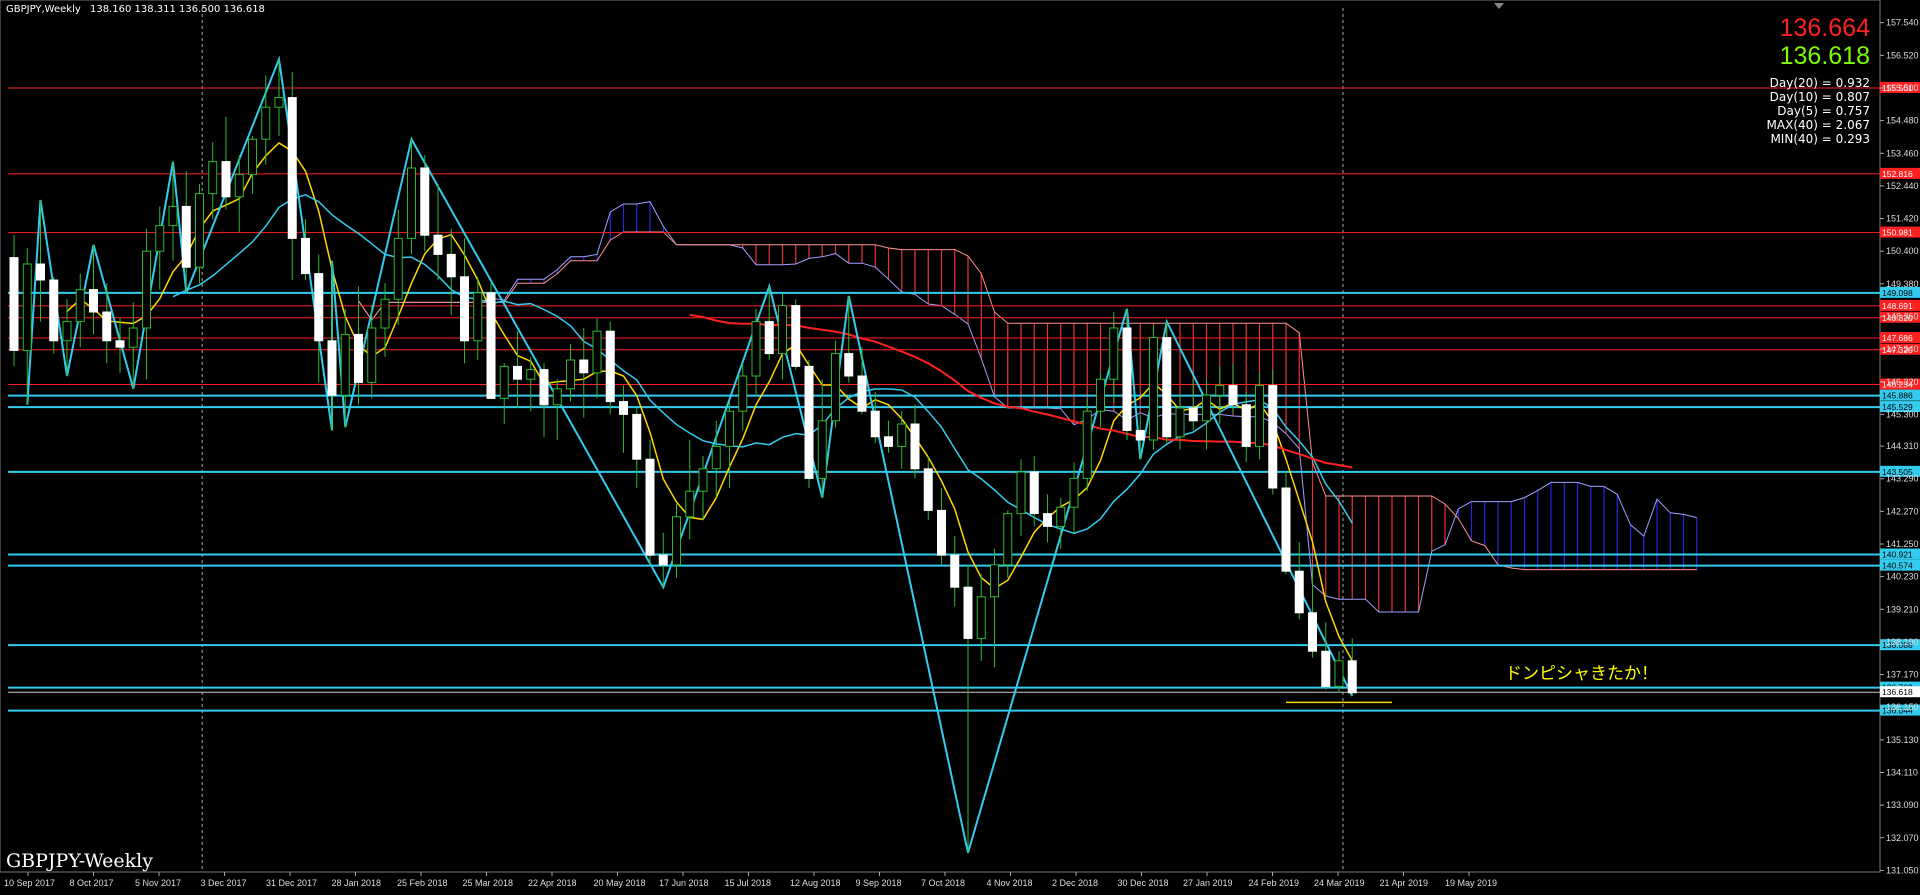  What do you see at coordinates (1902, 316) in the screenshot?
I see `y-tick-label: 148.360` at bounding box center [1902, 316].